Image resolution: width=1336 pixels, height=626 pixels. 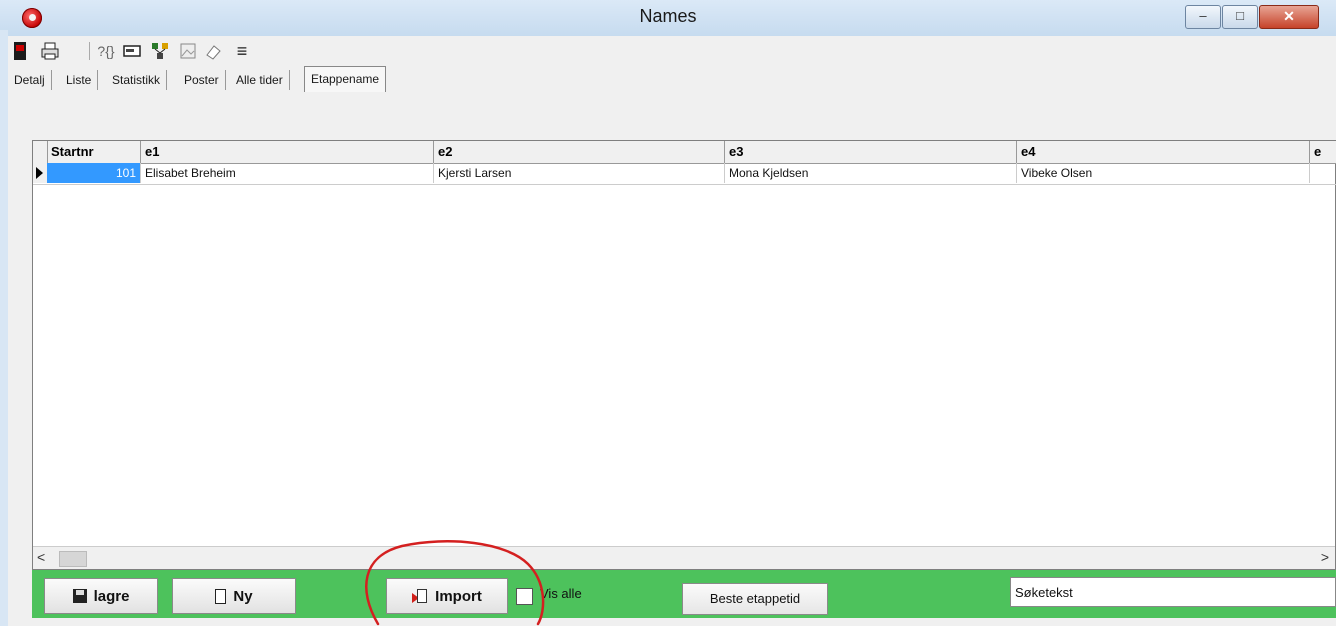 I want to click on column-header-e5: e, so click(x=1323, y=152).